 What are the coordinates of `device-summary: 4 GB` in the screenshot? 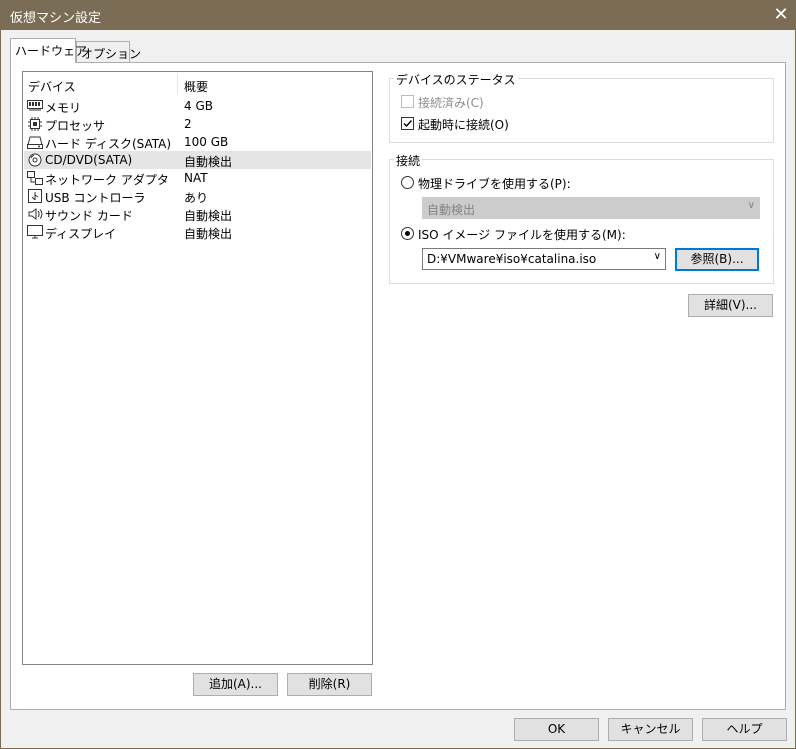 It's located at (198, 106).